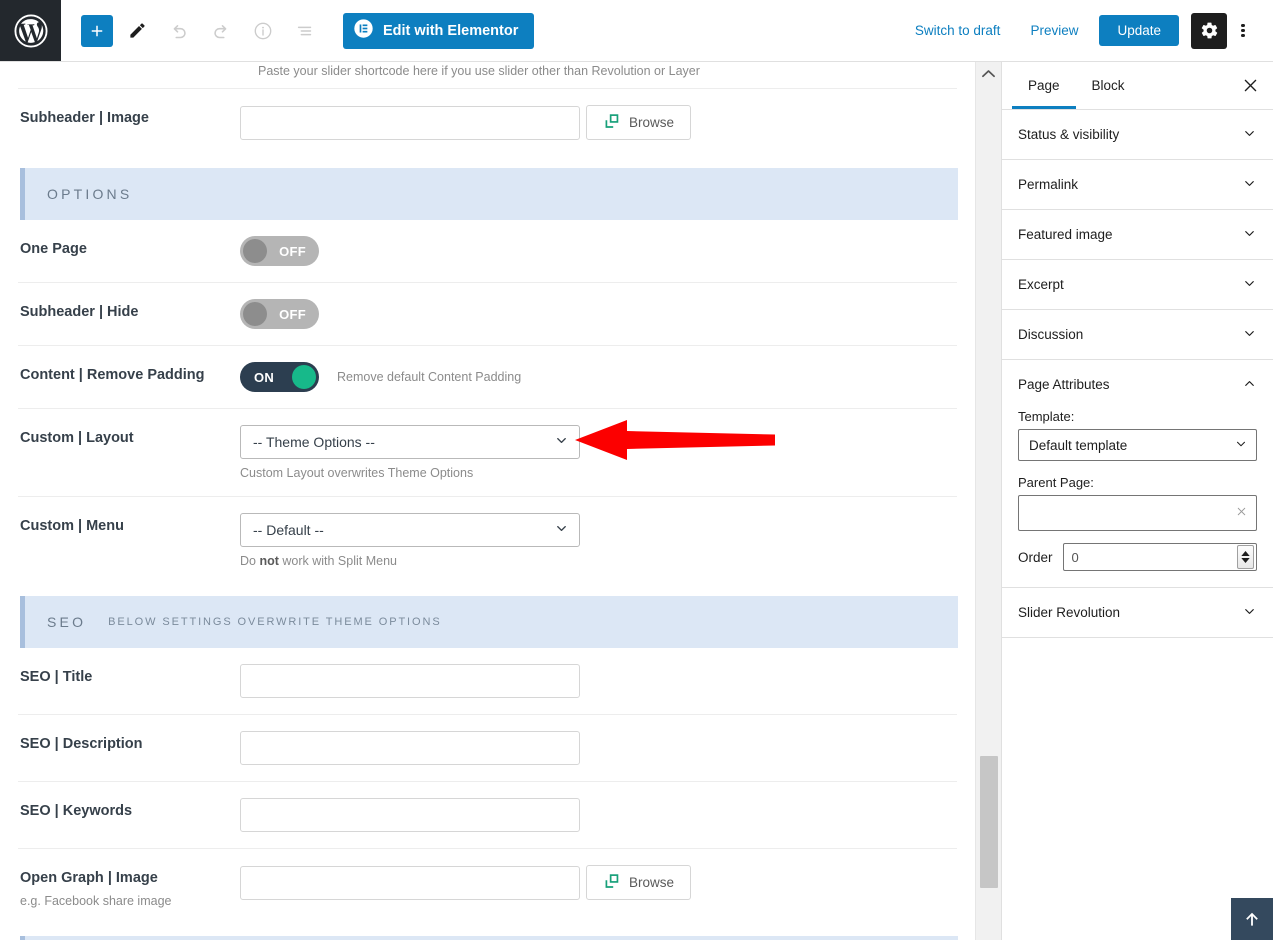  Describe the element at coordinates (1137, 513) in the screenshot. I see `parent-page-field` at that location.